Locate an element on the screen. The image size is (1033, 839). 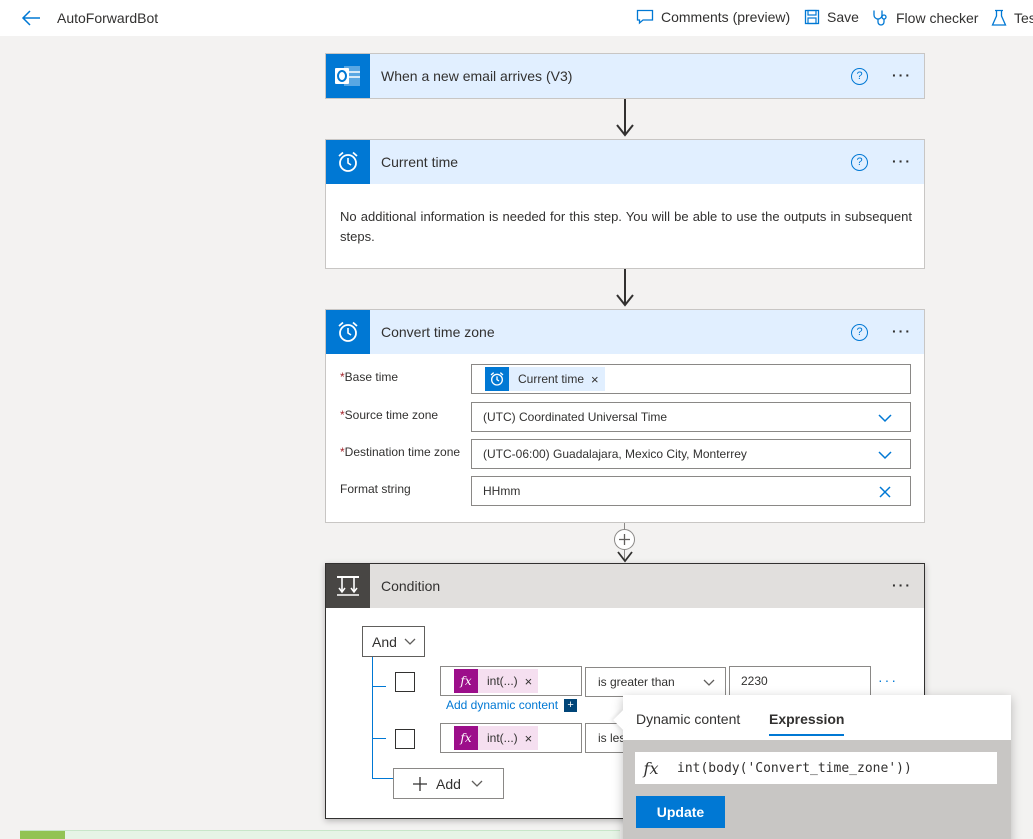
next-step-card is located at coordinates (320, 834).